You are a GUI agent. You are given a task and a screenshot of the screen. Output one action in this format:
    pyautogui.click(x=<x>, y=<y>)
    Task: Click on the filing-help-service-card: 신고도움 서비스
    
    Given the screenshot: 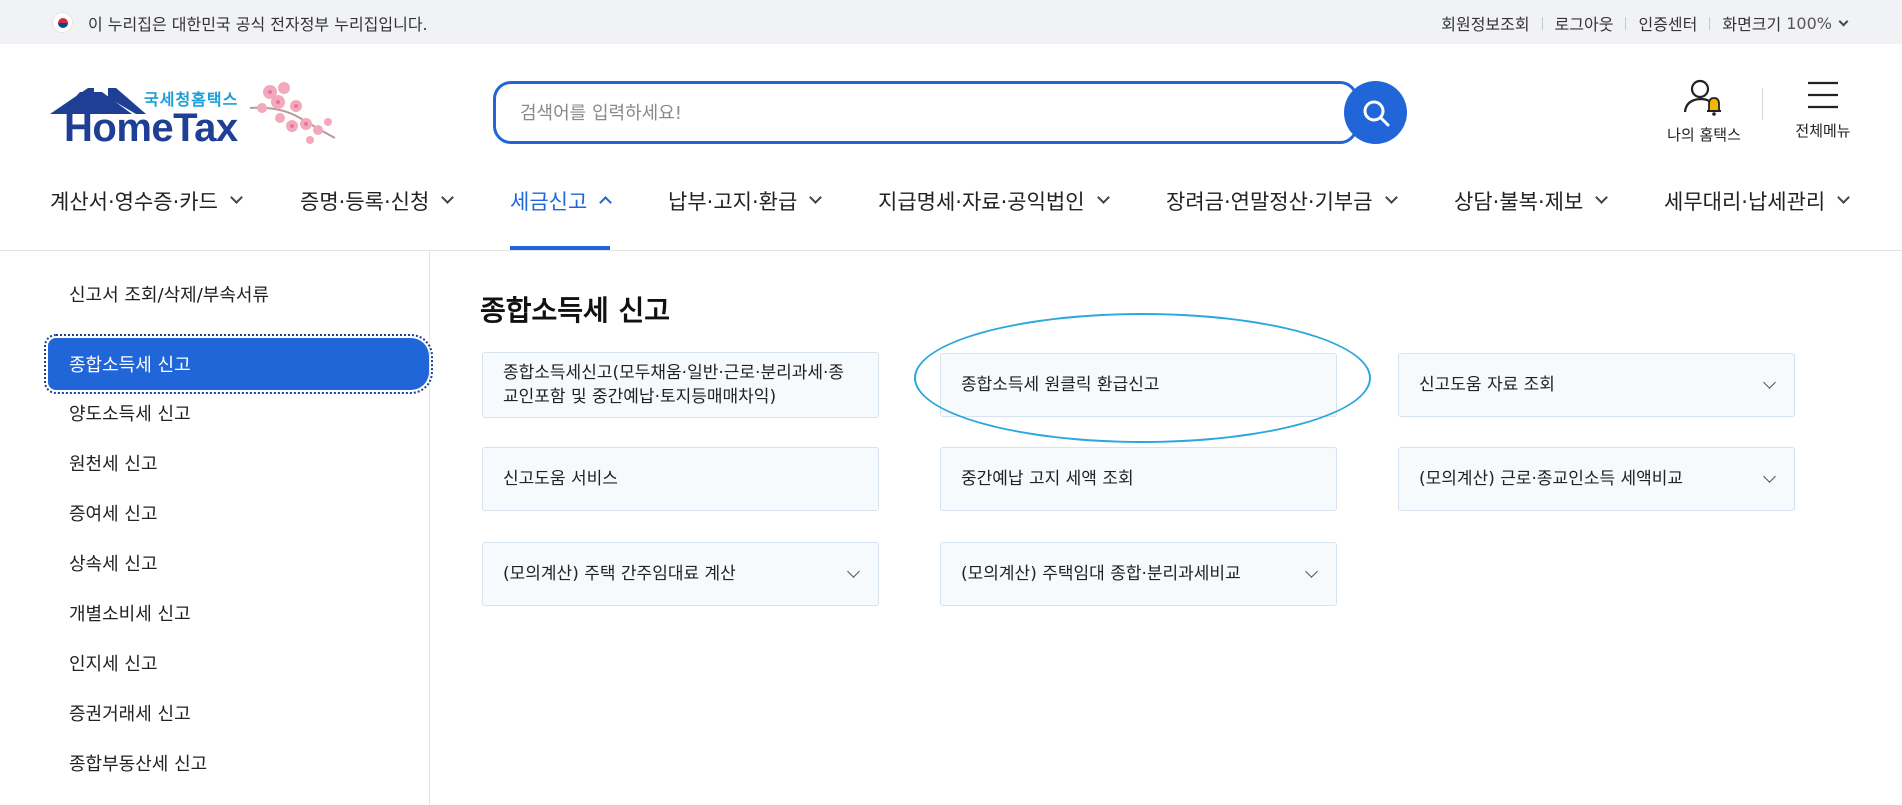 What is the action you would take?
    pyautogui.click(x=680, y=479)
    